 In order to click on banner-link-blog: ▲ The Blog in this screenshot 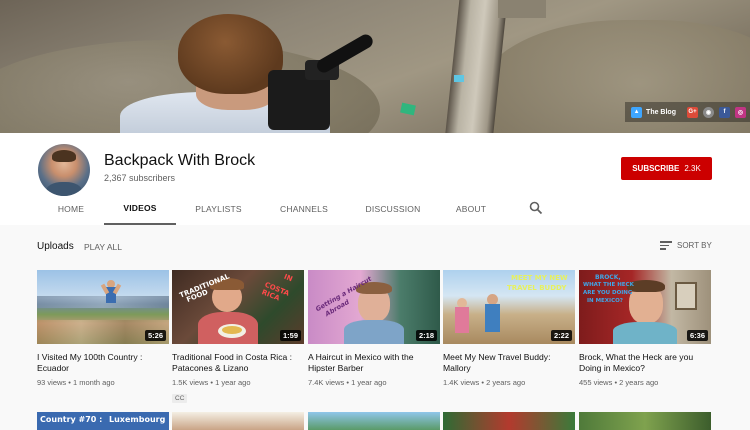, I will do `click(653, 112)`.